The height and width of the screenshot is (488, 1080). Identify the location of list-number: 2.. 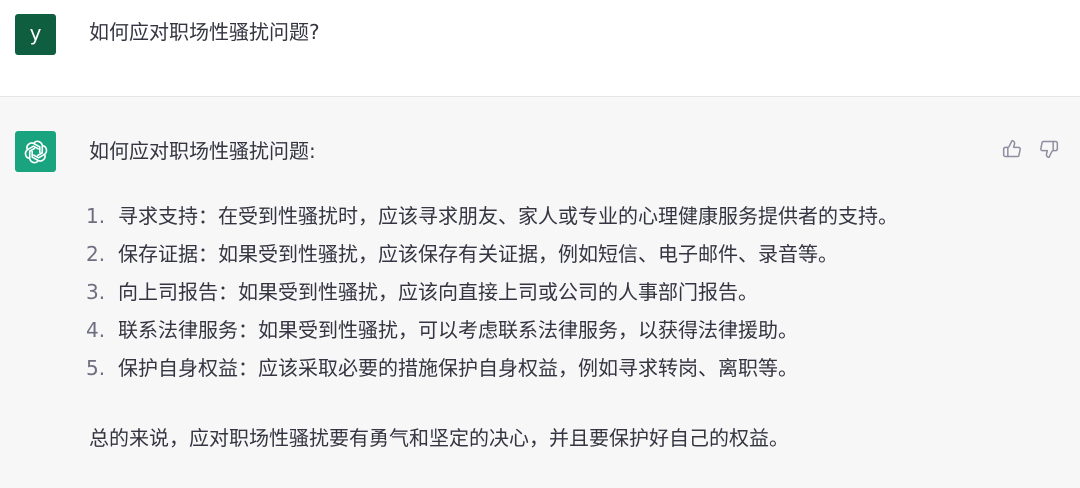
(96, 254).